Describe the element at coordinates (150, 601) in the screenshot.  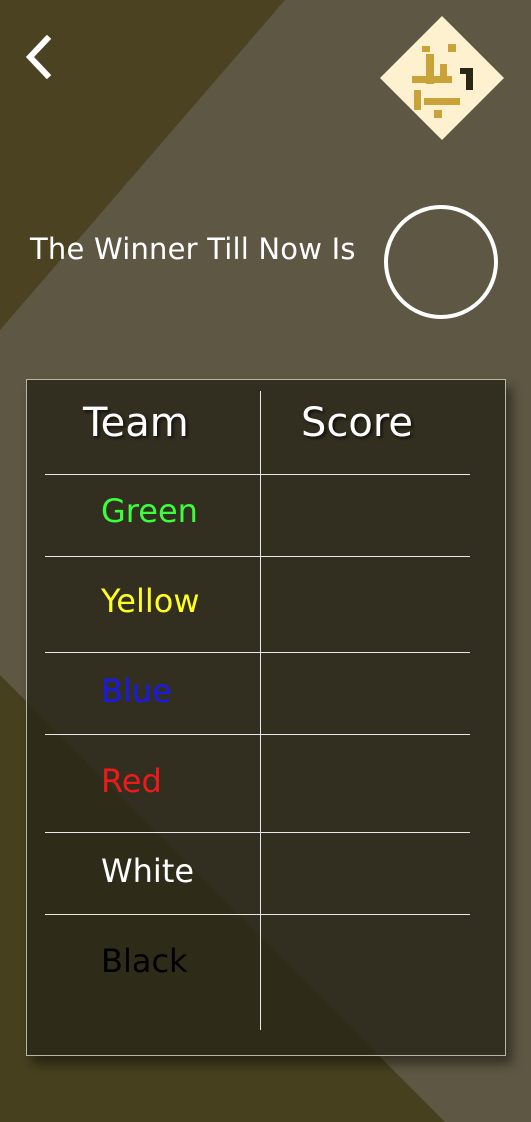
I see `team-yellow-label: Yellow` at that location.